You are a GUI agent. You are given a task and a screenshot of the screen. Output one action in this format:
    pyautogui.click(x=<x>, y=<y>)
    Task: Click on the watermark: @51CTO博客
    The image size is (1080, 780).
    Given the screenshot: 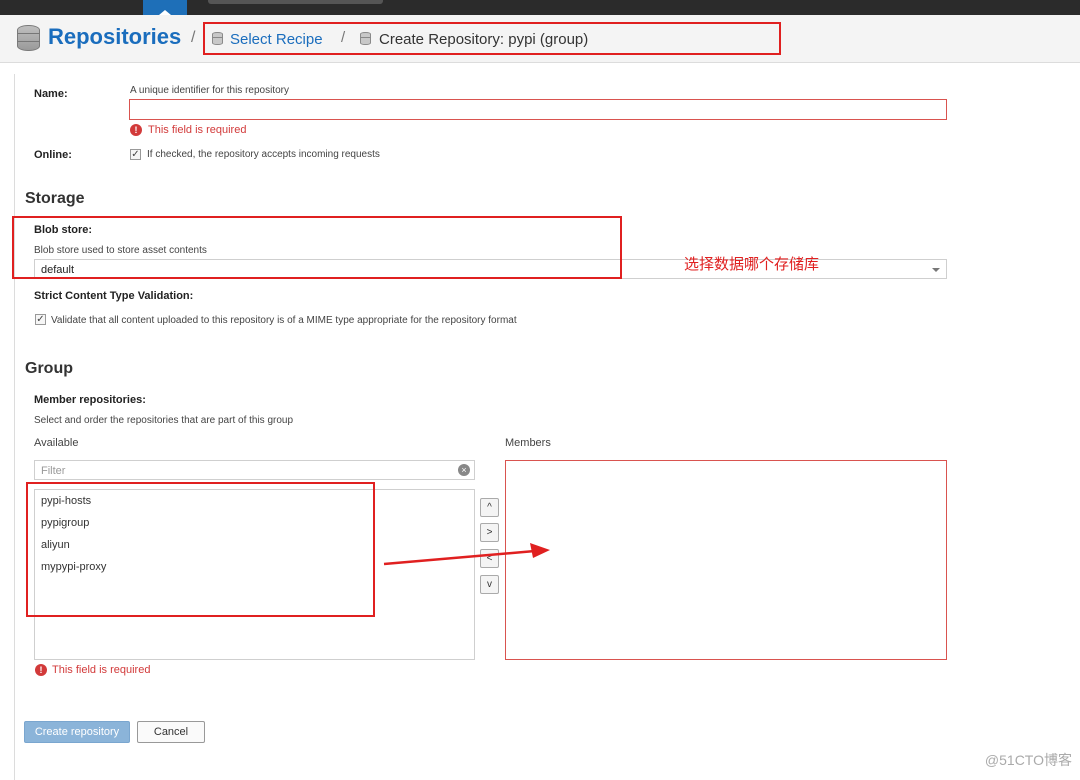 What is the action you would take?
    pyautogui.click(x=1028, y=760)
    